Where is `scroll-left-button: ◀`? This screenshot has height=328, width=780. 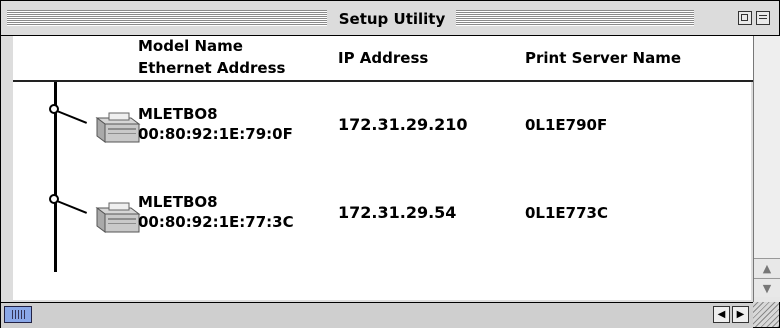 scroll-left-button: ◀ is located at coordinates (721, 314).